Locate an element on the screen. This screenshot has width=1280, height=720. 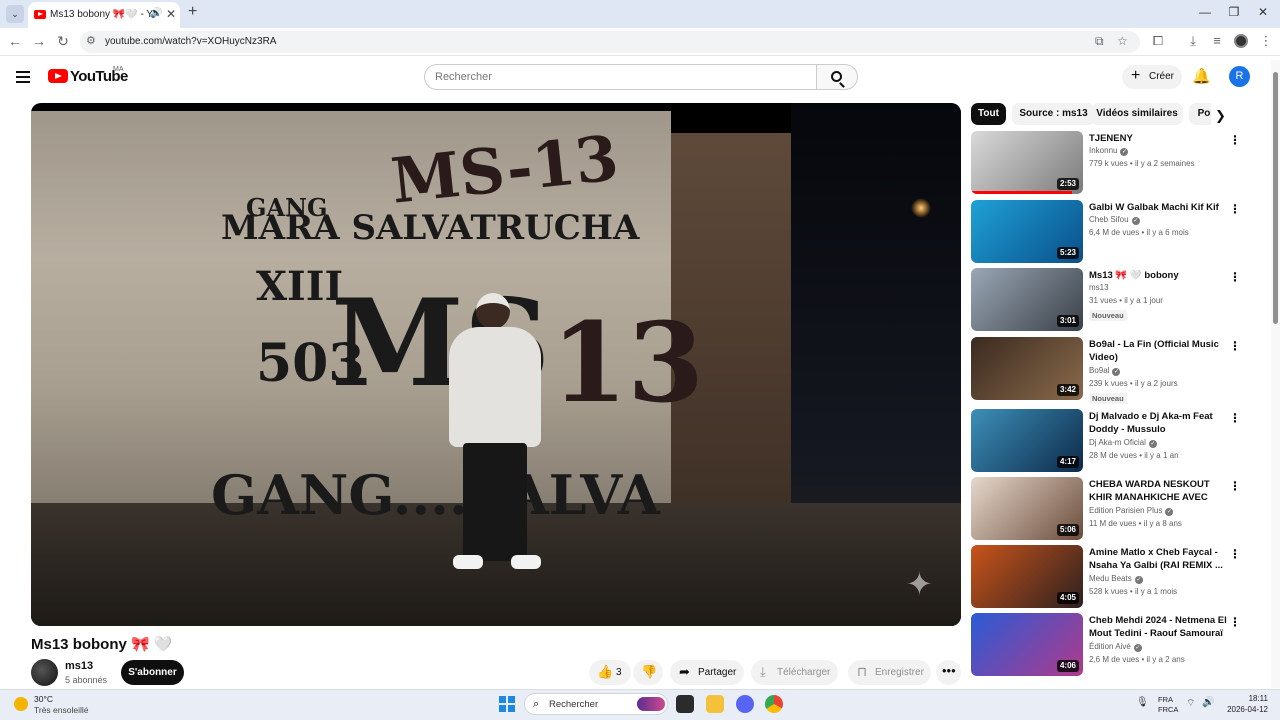
more-actions-button: ••• is located at coordinates (948, 672).